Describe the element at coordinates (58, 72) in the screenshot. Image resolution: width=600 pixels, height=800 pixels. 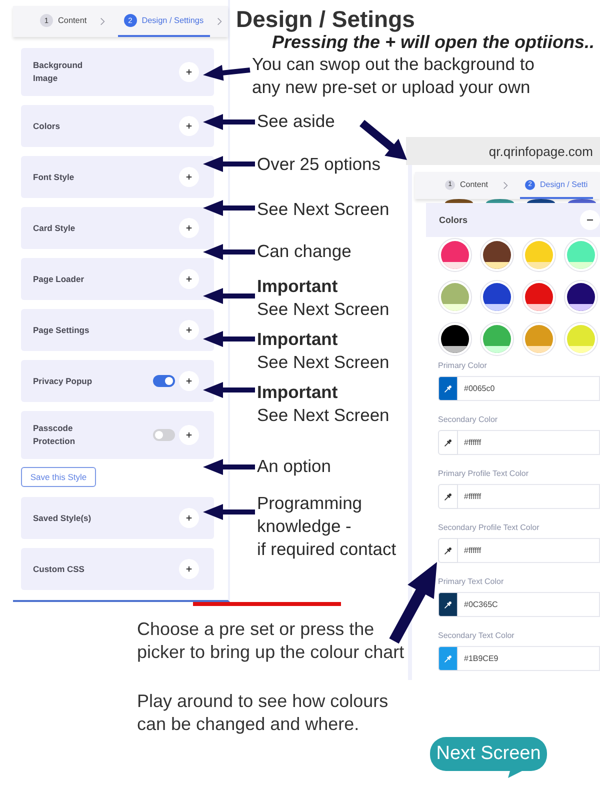
I see `section-label: Background Image` at that location.